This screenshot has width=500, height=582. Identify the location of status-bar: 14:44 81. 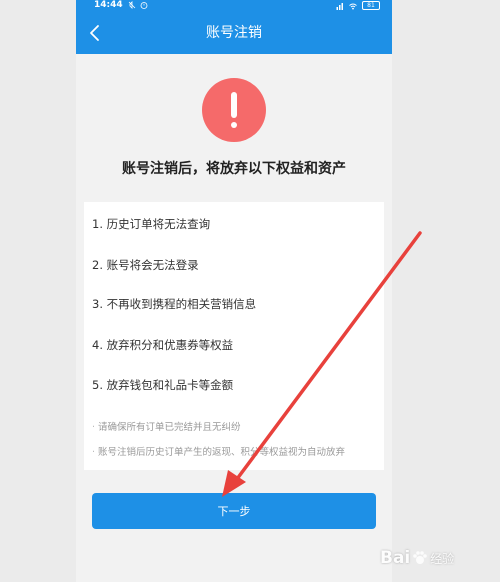
(234, 6).